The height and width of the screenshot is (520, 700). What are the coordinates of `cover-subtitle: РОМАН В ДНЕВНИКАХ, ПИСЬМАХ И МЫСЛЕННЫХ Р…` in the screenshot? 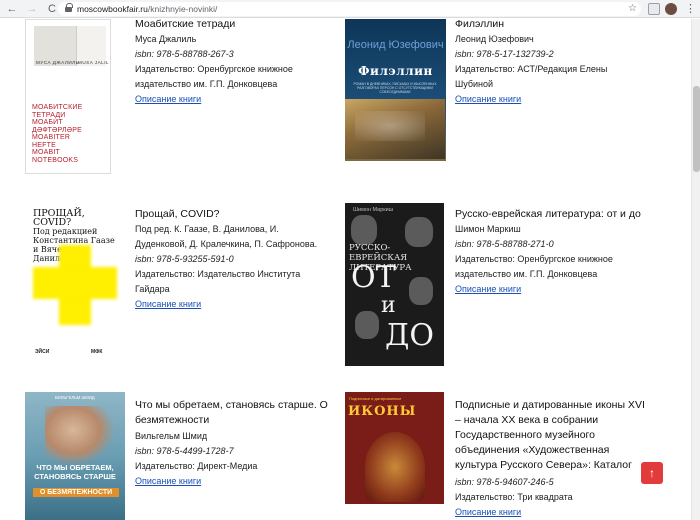 It's located at (395, 88).